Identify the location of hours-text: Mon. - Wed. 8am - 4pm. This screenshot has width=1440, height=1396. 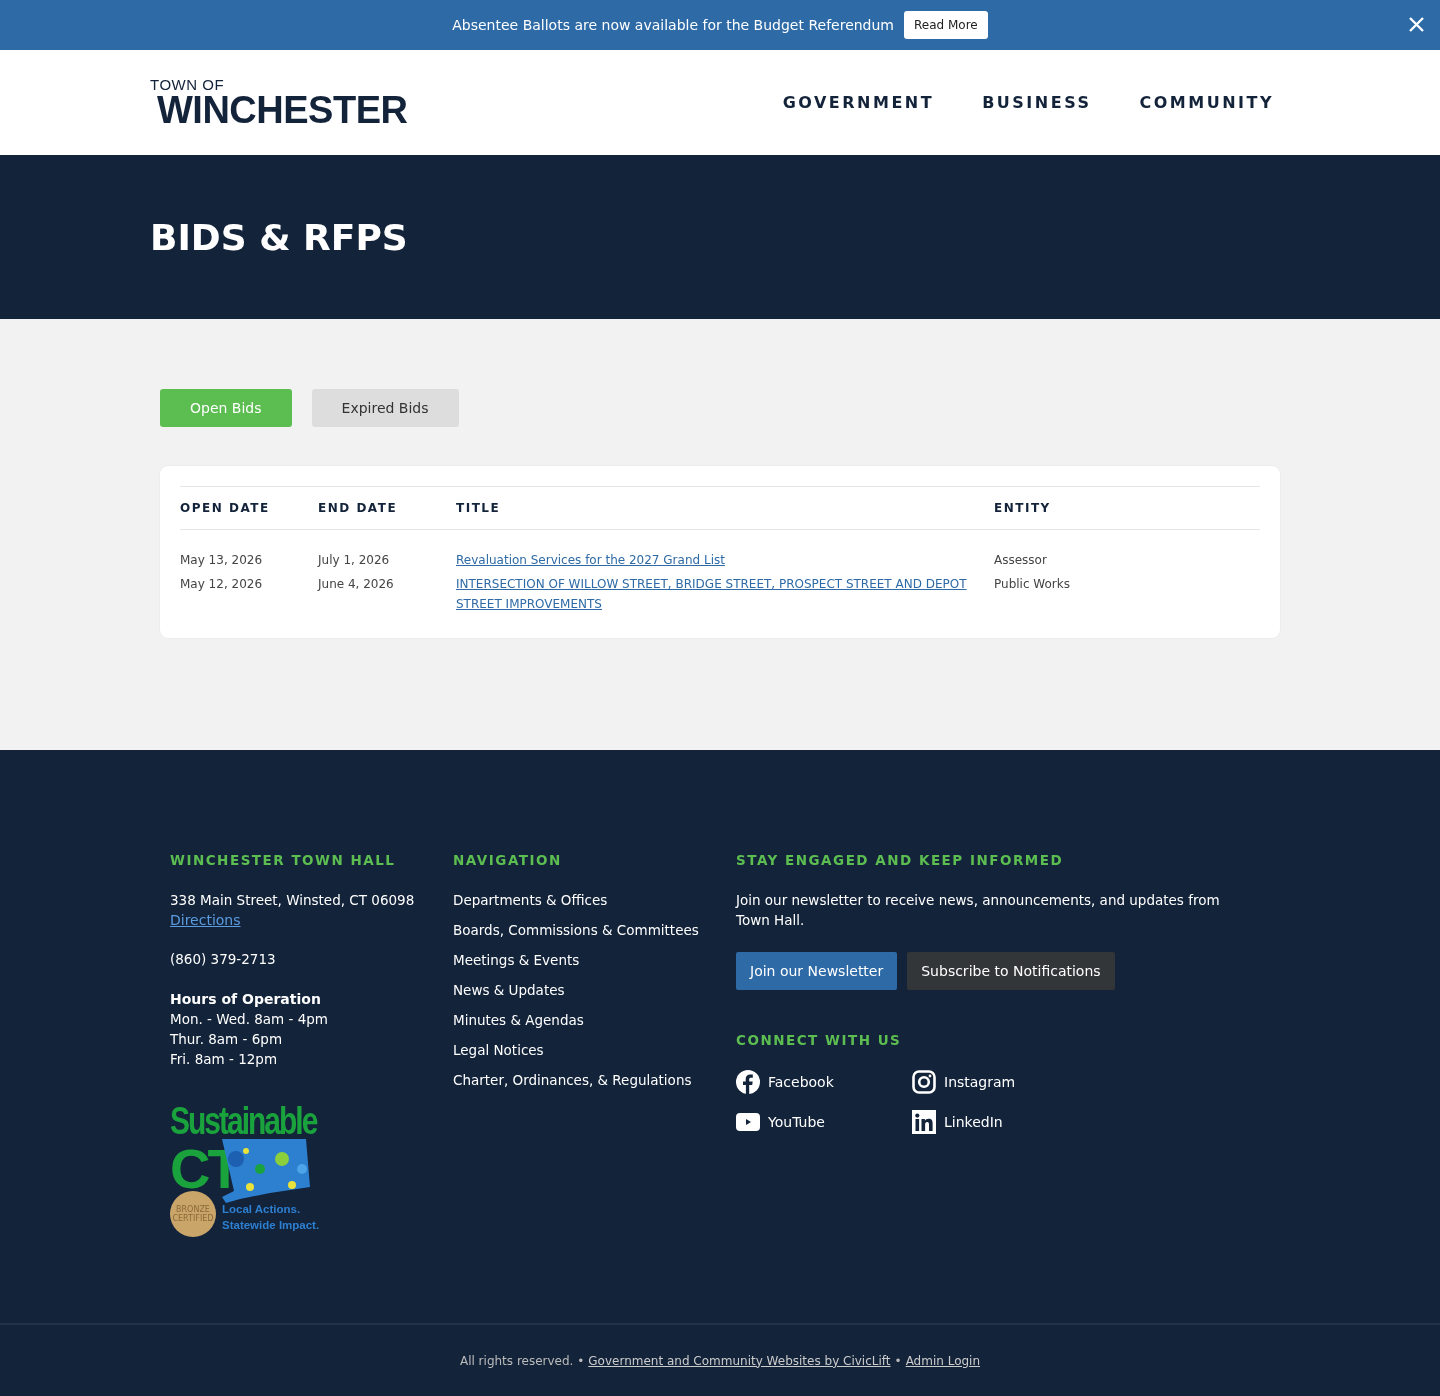
(249, 1019).